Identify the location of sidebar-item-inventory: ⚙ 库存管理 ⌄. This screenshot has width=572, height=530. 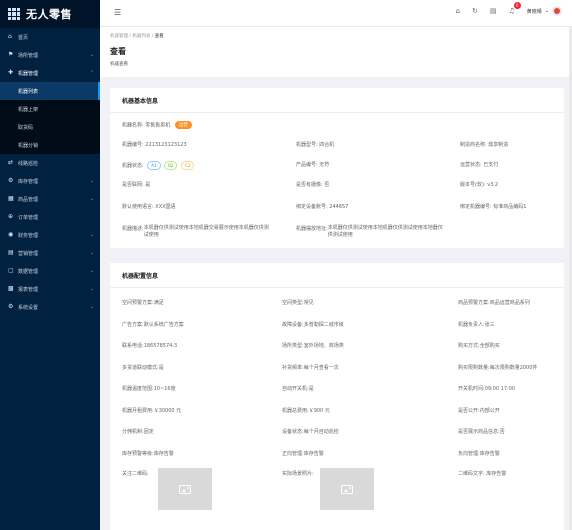
(50, 181).